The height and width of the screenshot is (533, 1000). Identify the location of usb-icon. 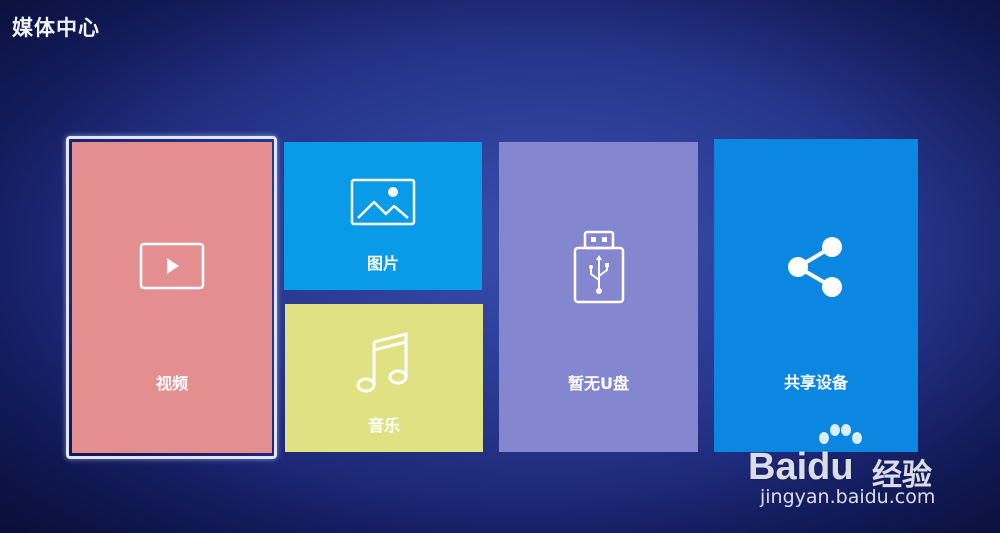
(599, 269).